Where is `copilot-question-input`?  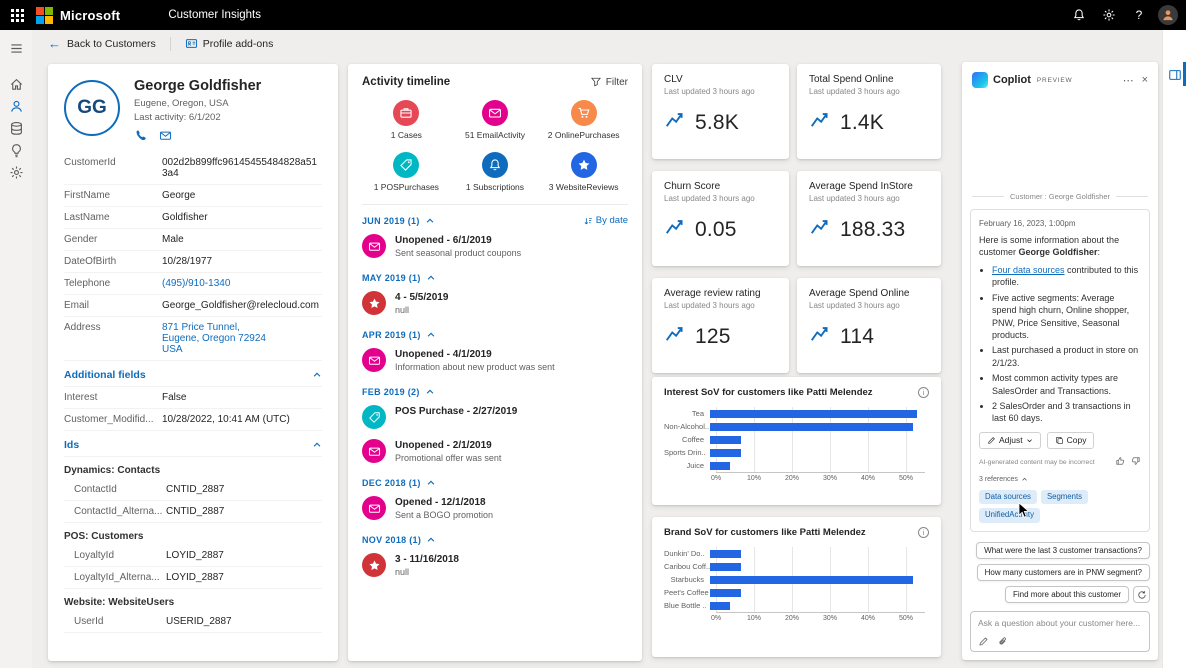 copilot-question-input is located at coordinates (1060, 623).